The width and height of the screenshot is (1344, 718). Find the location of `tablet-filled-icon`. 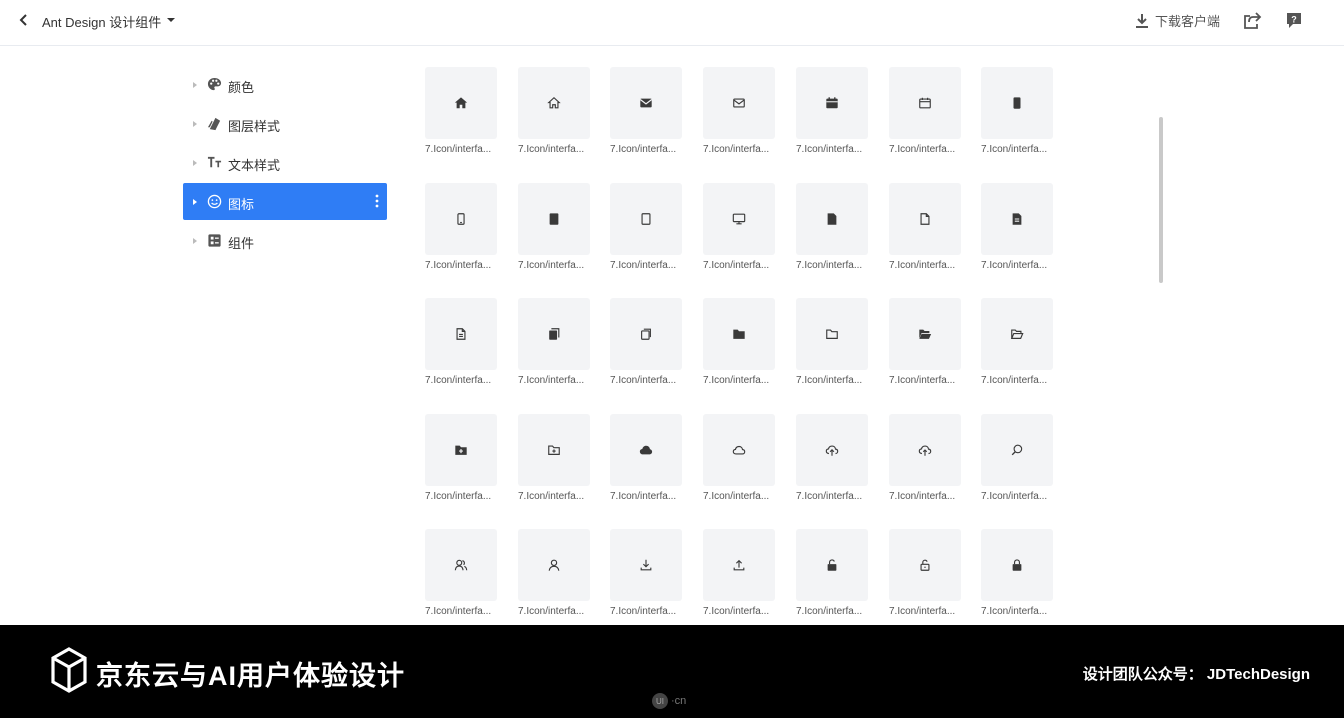

tablet-filled-icon is located at coordinates (554, 219).